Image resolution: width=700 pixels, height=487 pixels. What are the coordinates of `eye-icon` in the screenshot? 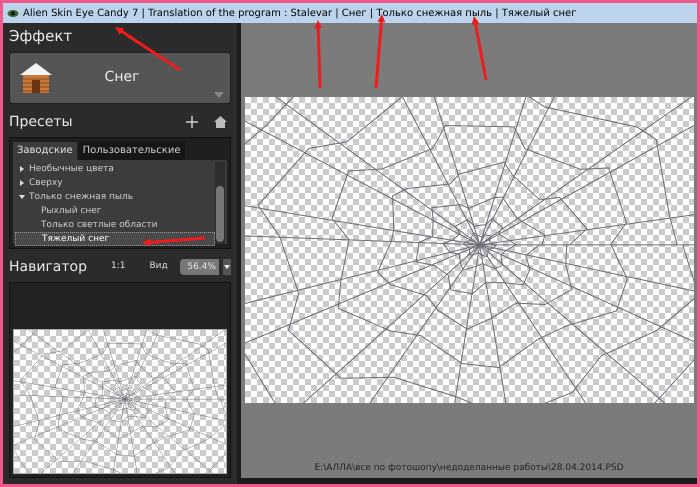 It's located at (13, 13).